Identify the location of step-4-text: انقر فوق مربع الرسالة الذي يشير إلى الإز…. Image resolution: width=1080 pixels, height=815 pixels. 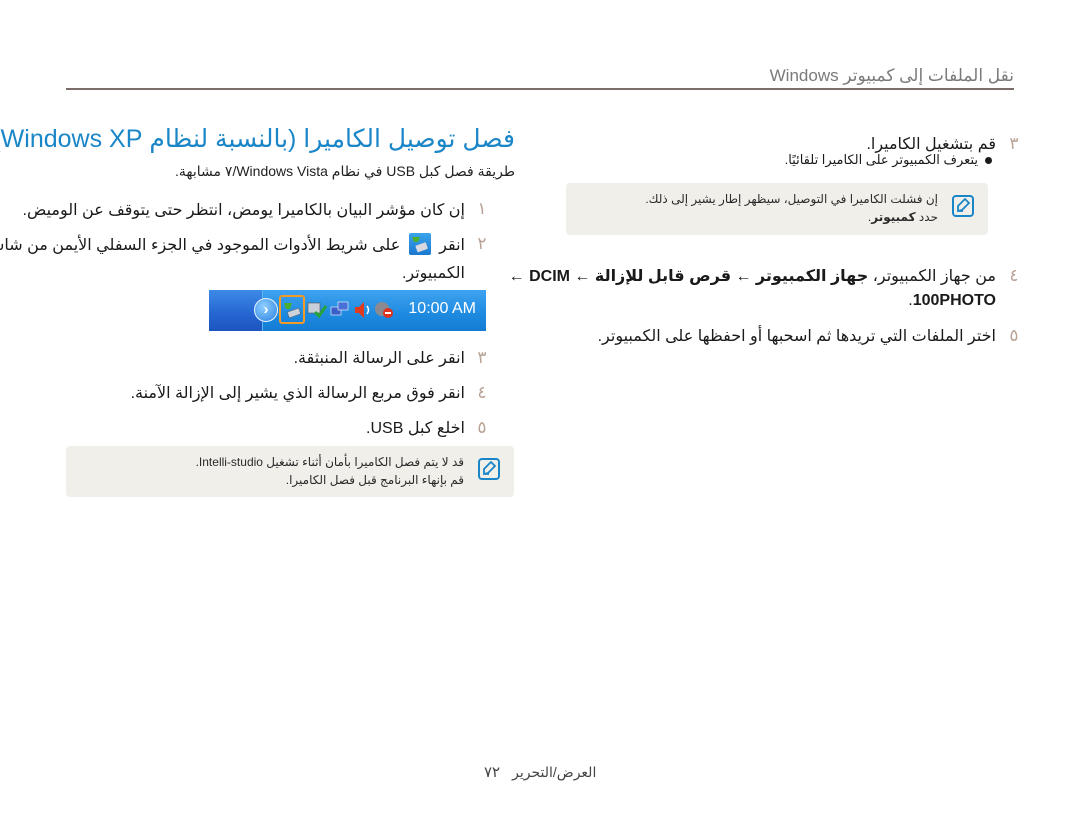
(297, 393).